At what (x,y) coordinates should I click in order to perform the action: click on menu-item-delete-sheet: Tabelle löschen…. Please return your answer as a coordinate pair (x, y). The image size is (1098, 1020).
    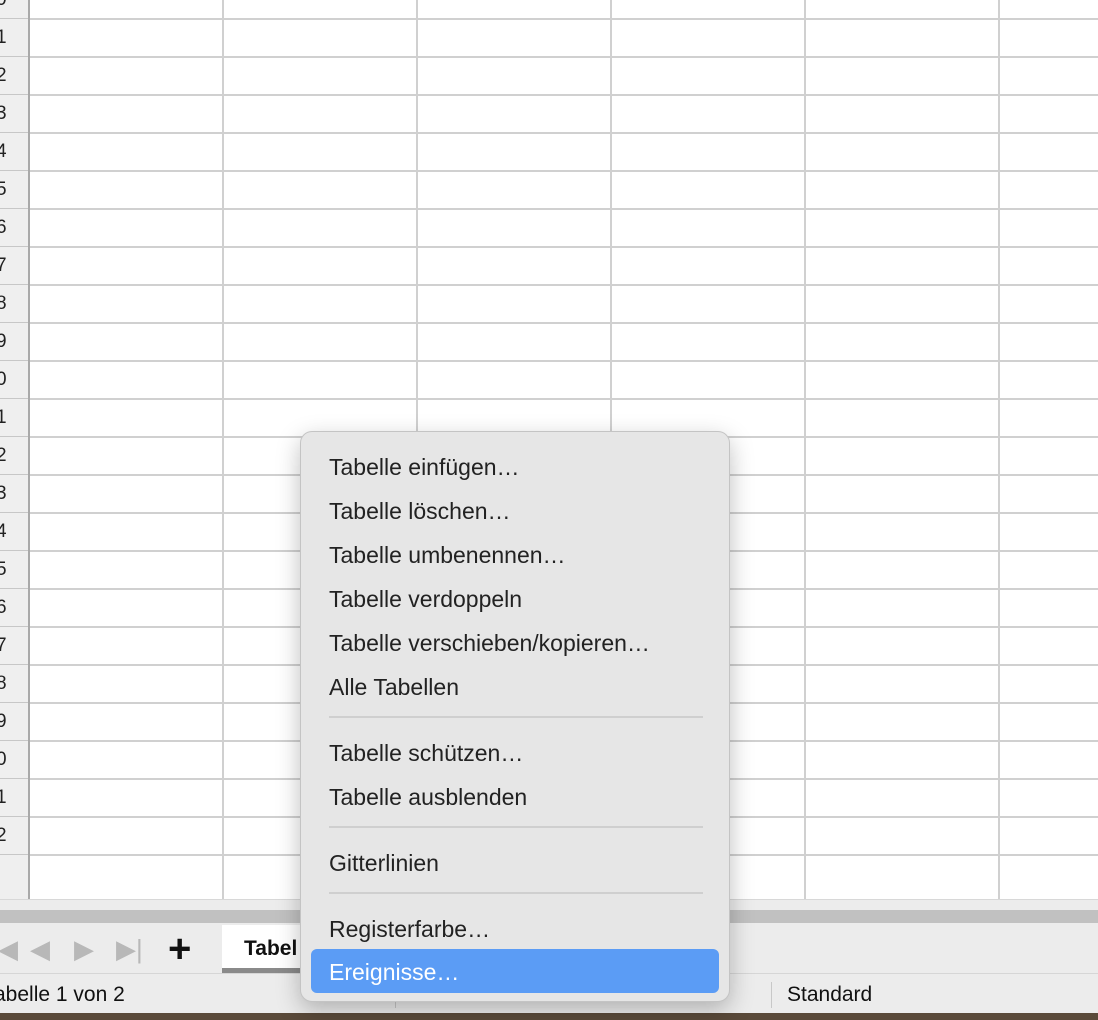
    Looking at the image, I should click on (515, 510).